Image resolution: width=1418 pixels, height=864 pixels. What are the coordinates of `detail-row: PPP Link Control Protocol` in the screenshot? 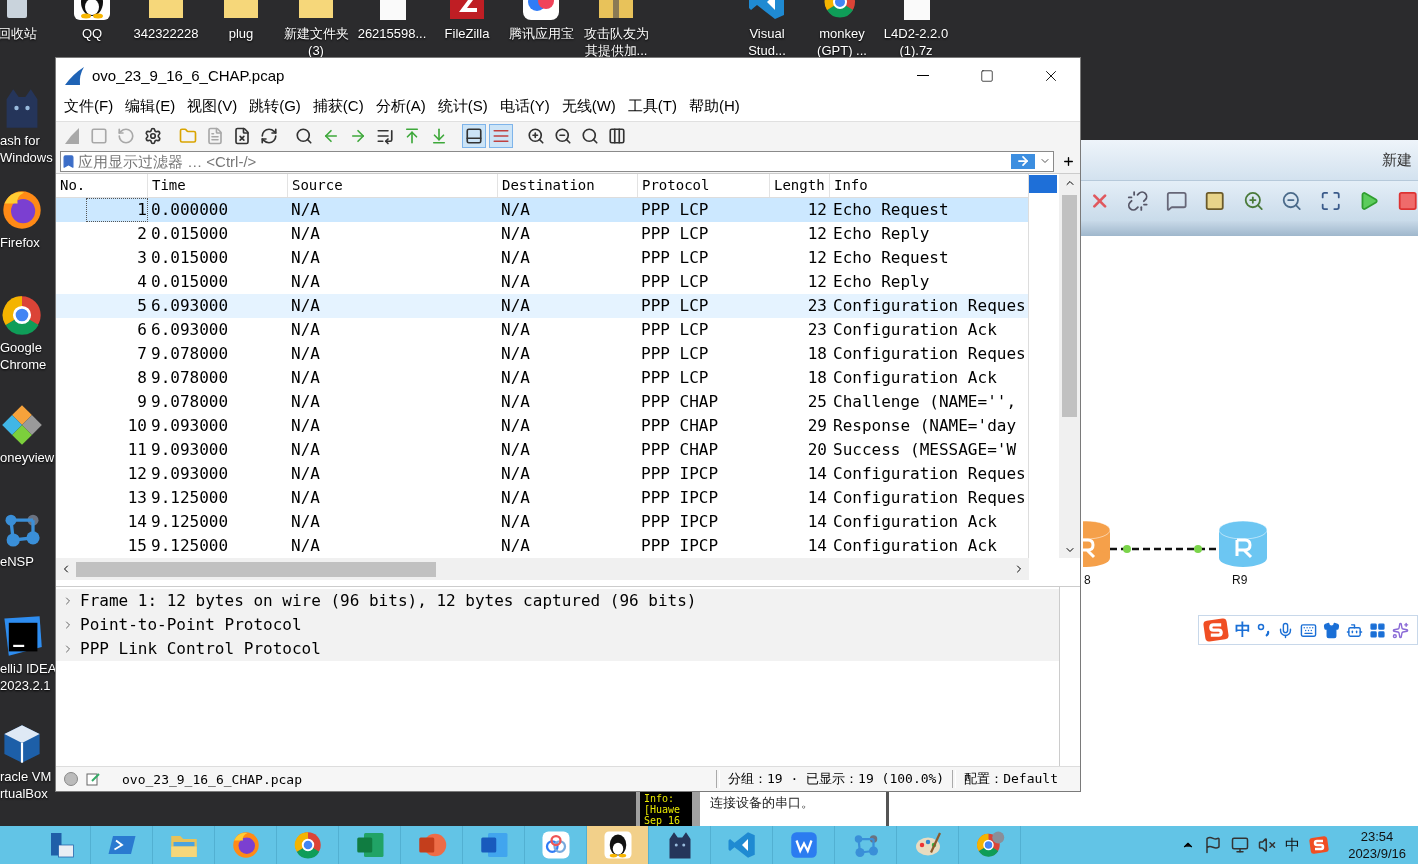 It's located at (557, 649).